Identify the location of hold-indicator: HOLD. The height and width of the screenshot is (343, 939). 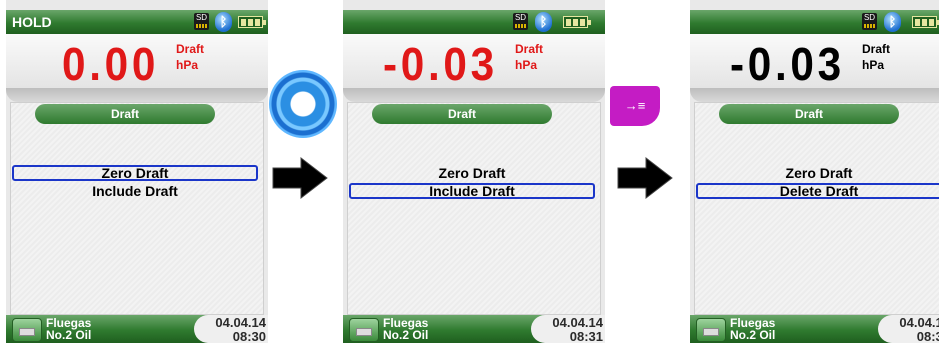
(32, 22).